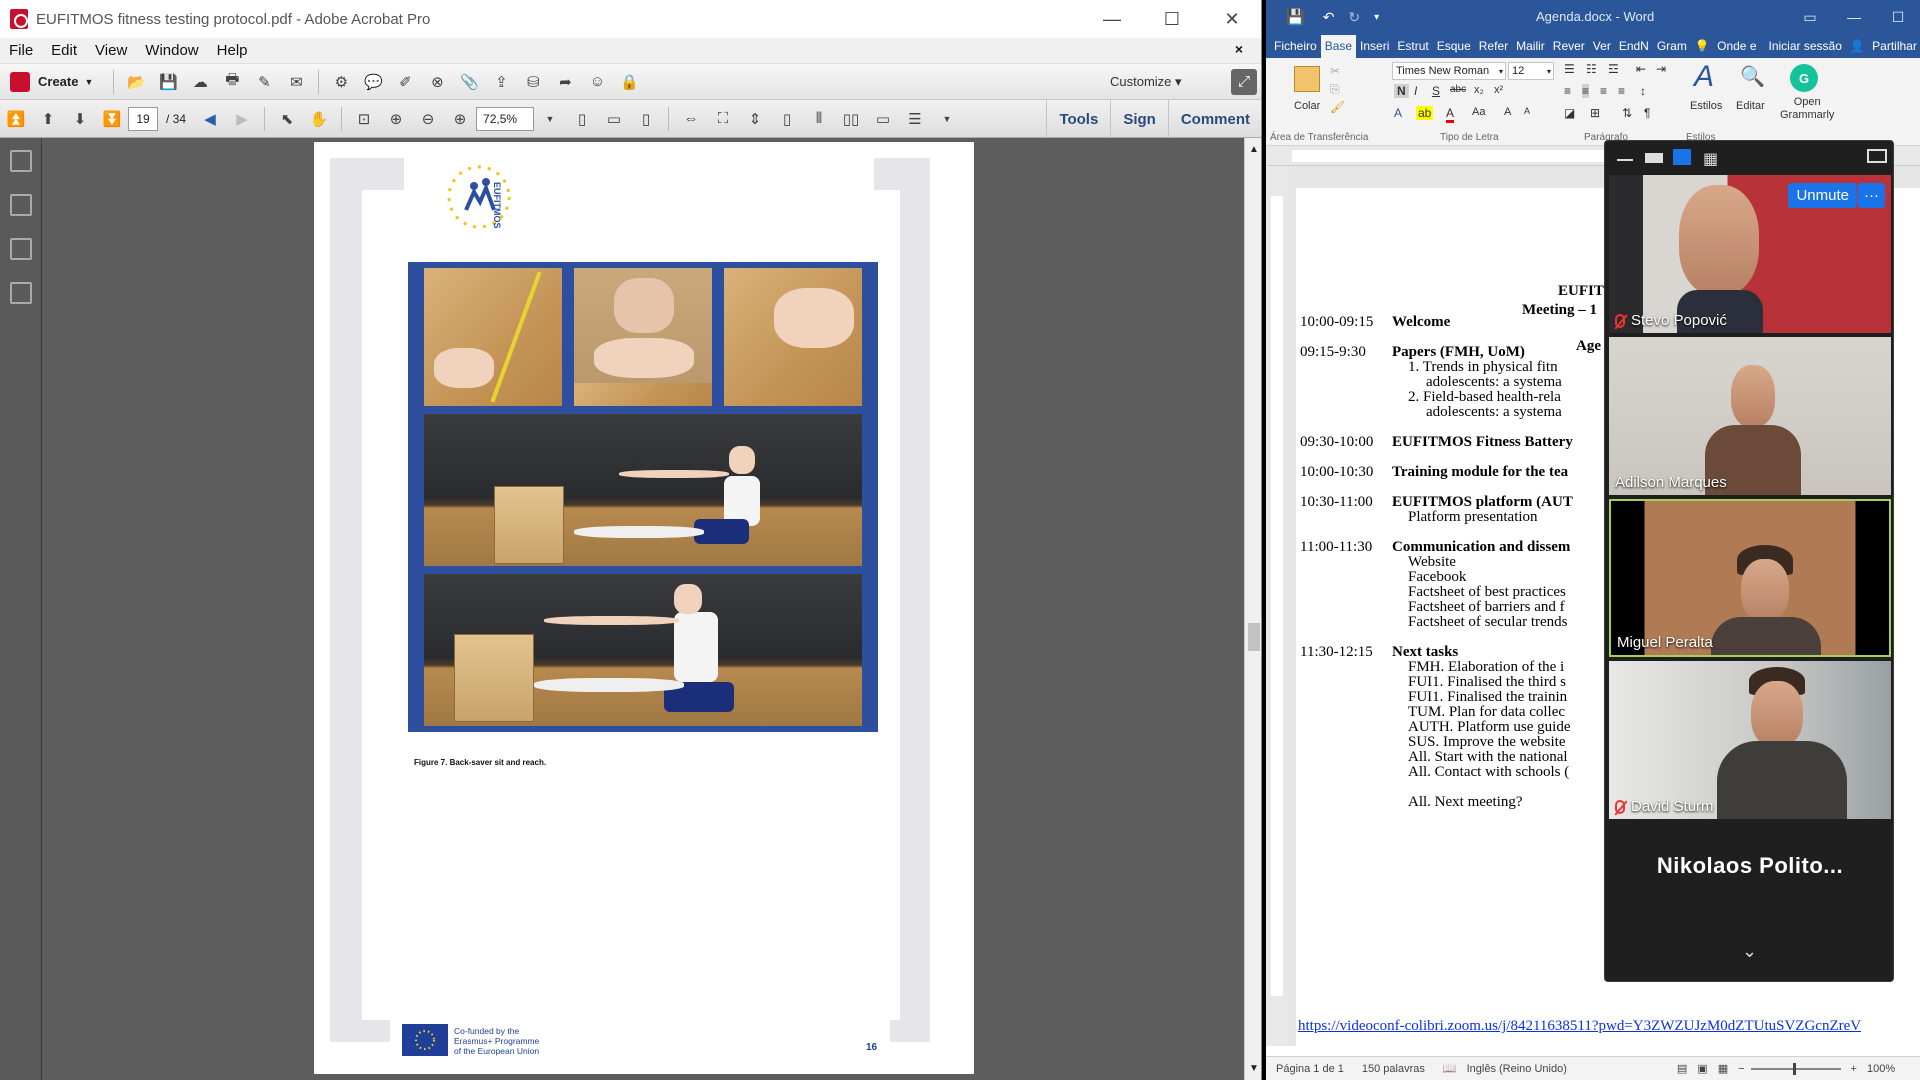 This screenshot has width=1920, height=1080. Describe the element at coordinates (1569, 69) in the screenshot. I see `bullets-icon: ☰` at that location.